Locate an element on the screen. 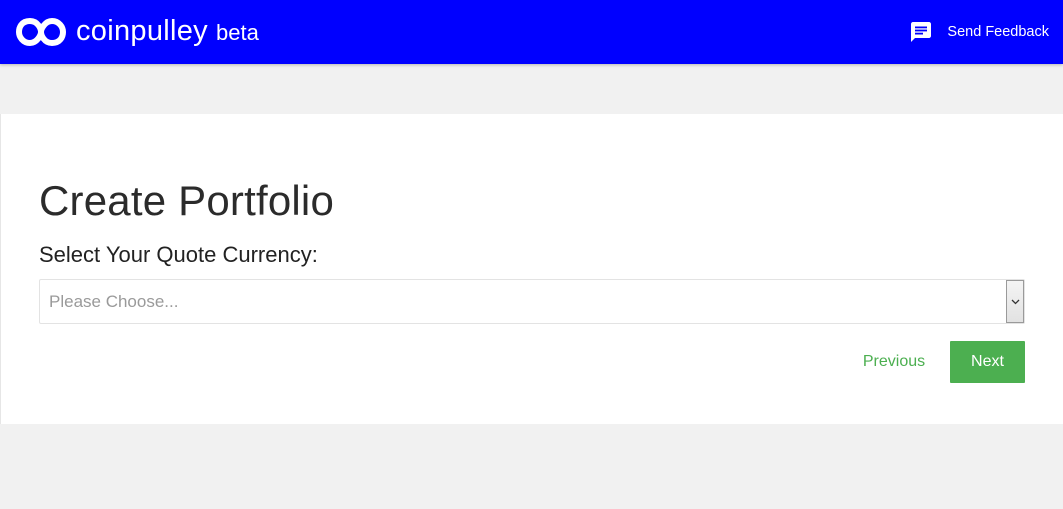  quote-currency-label: Select Your Quote Currency: is located at coordinates (178, 254).